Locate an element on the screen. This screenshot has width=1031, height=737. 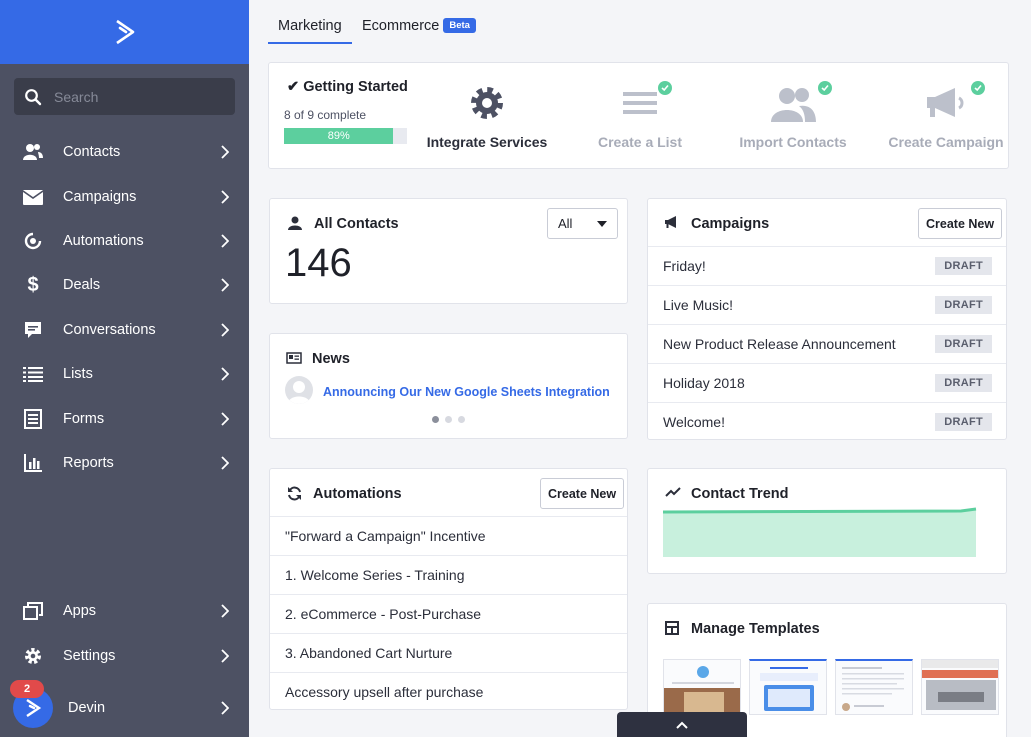
tab-marketing: Marketing is located at coordinates (310, 31).